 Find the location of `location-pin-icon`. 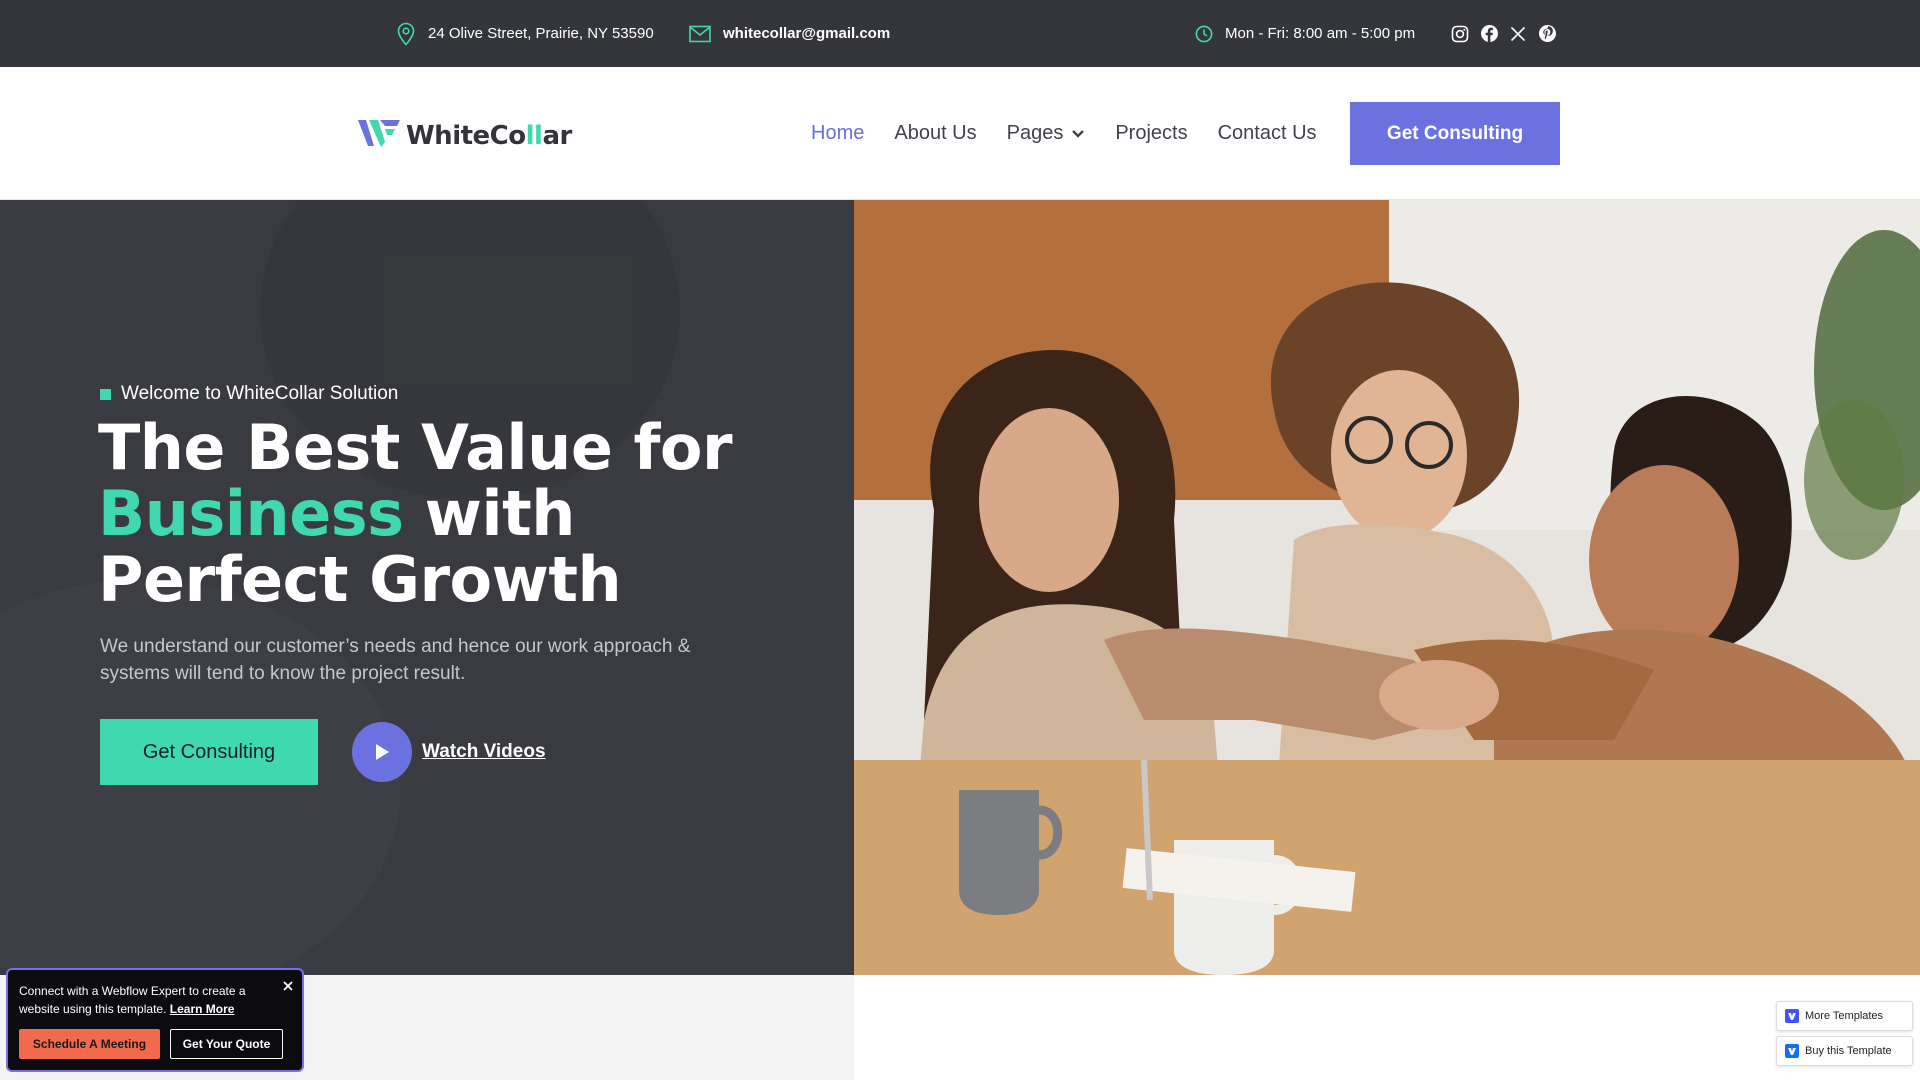

location-pin-icon is located at coordinates (406, 34).